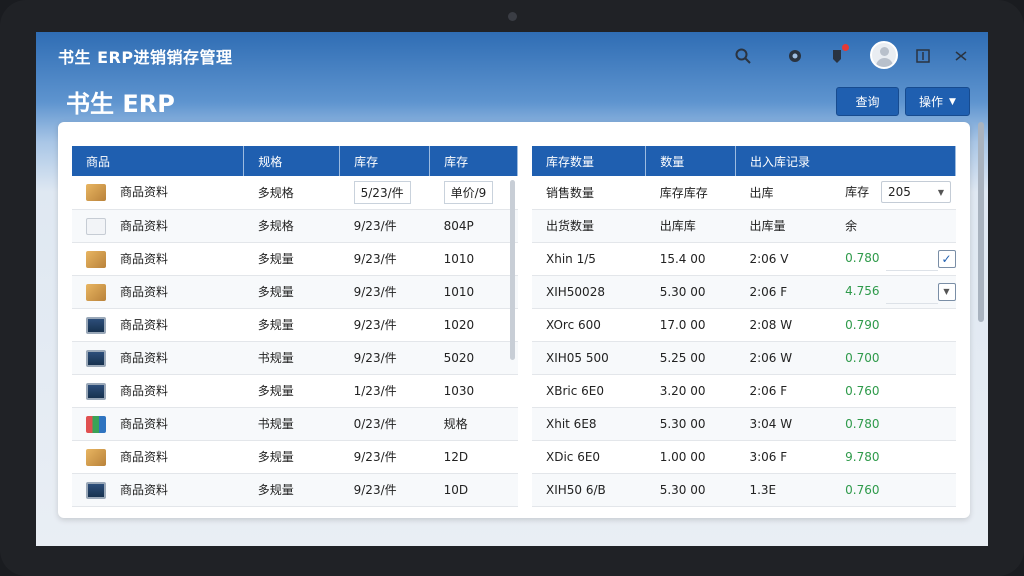 The width and height of the screenshot is (1024, 576). I want to click on table-cell: 出库量, so click(783, 226).